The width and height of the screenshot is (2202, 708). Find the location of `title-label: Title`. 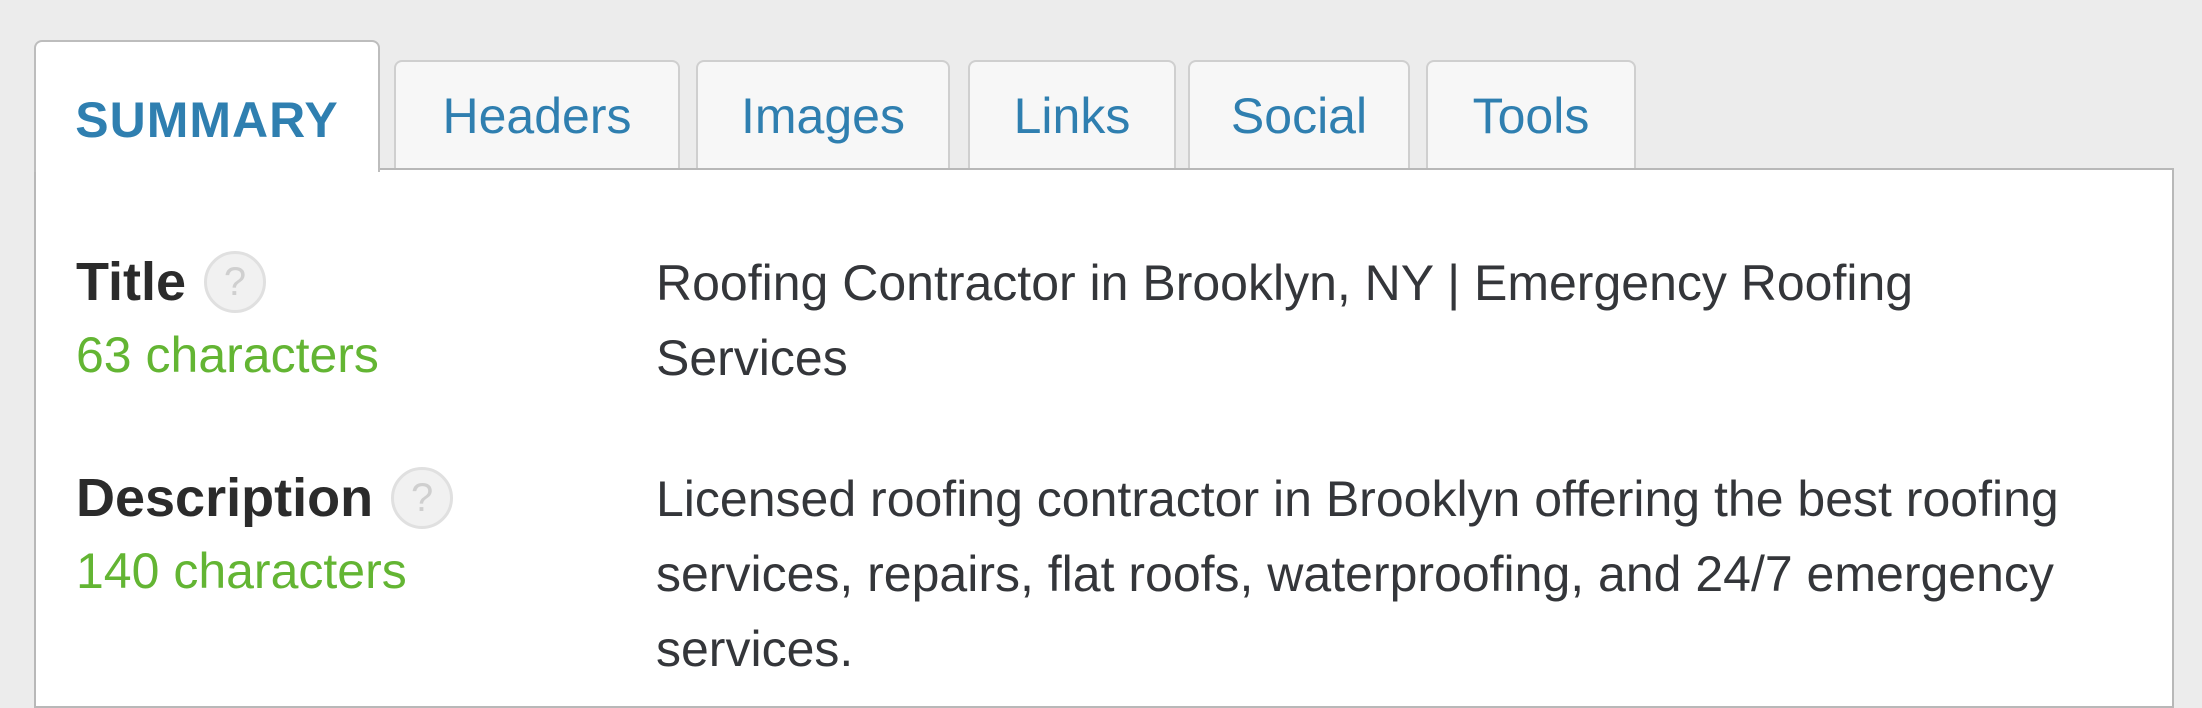

title-label: Title is located at coordinates (131, 282).